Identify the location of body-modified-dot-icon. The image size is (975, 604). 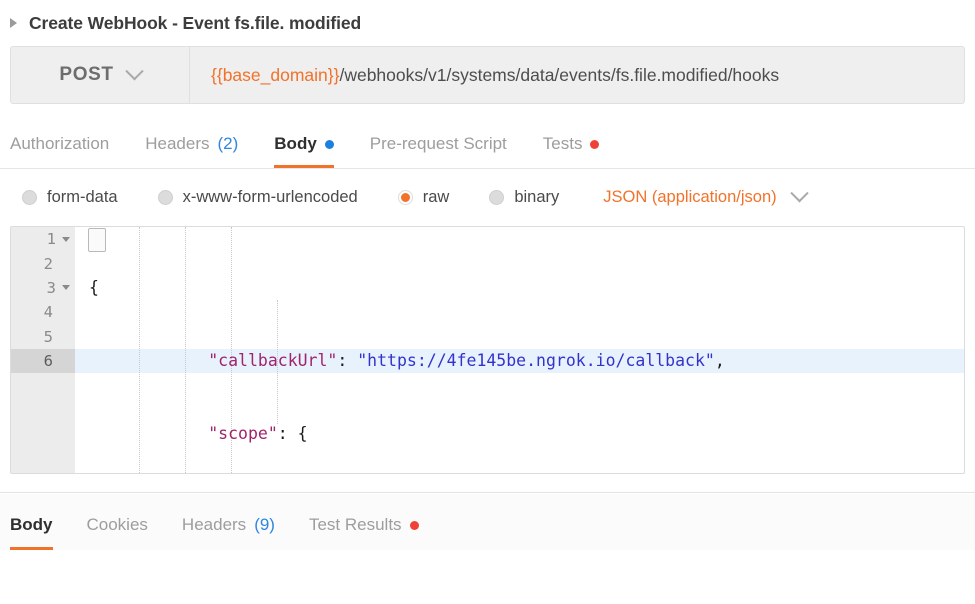
(329, 144).